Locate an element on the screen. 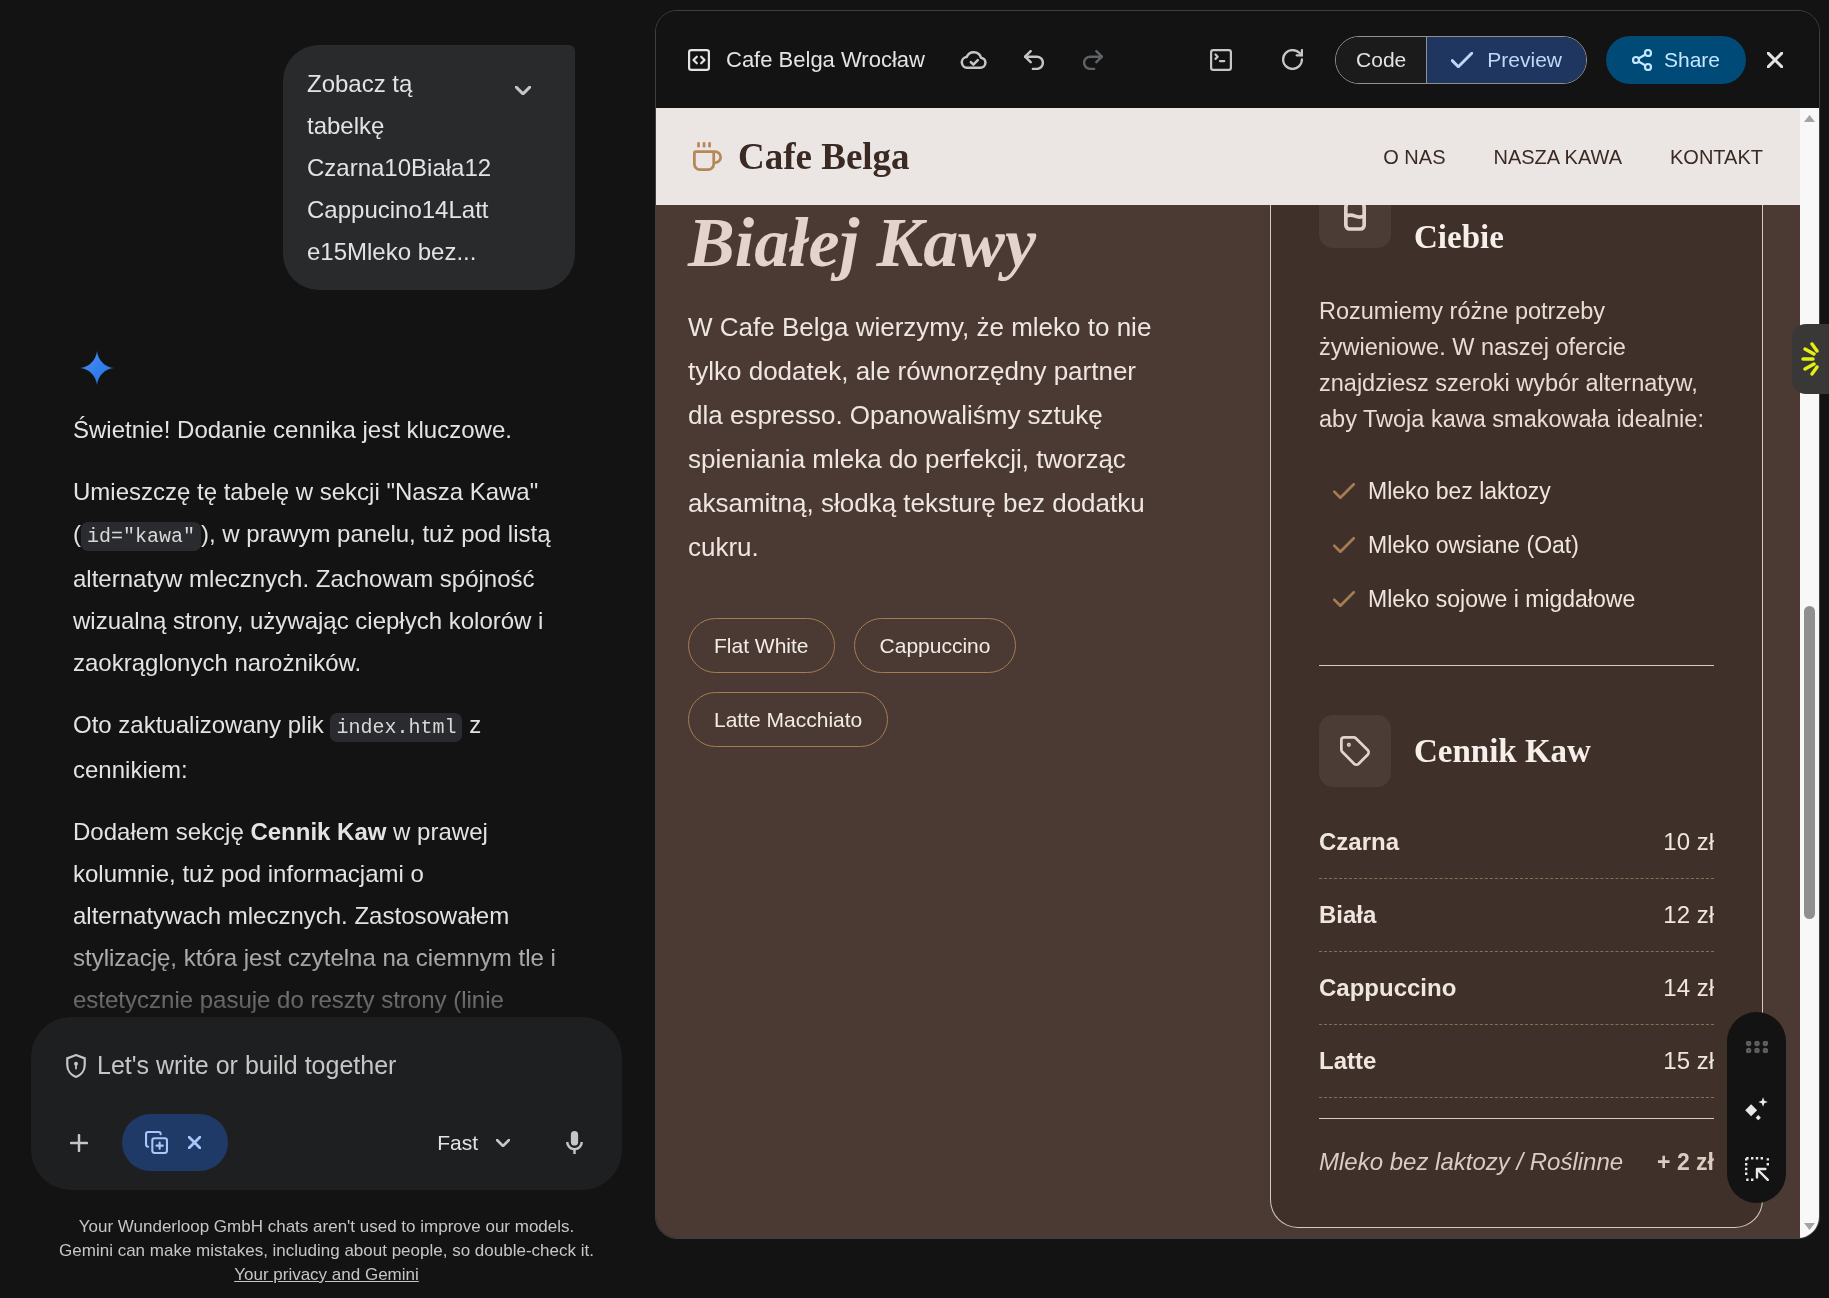 Image resolution: width=1829 pixels, height=1298 pixels. price-value: 12 zł is located at coordinates (1688, 915).